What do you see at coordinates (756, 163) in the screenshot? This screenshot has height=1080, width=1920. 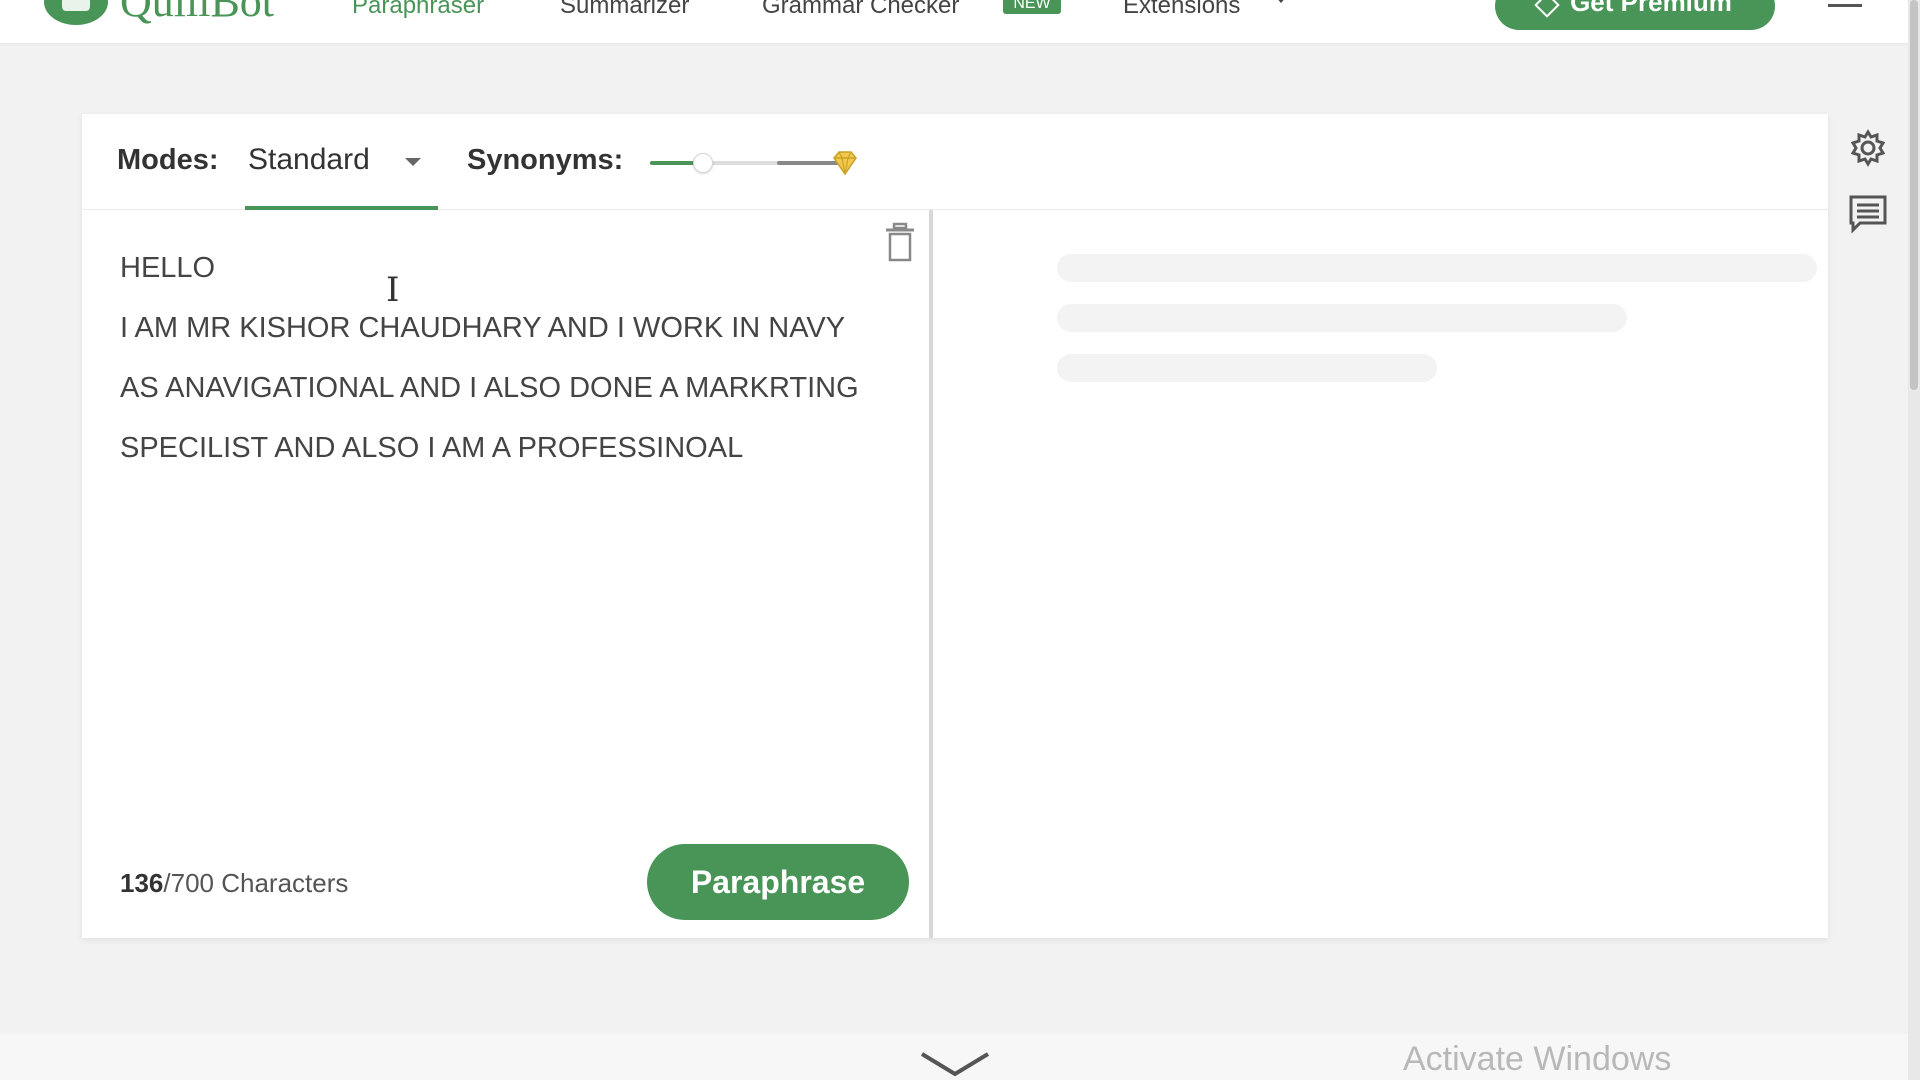 I see `synonyms-slider` at bounding box center [756, 163].